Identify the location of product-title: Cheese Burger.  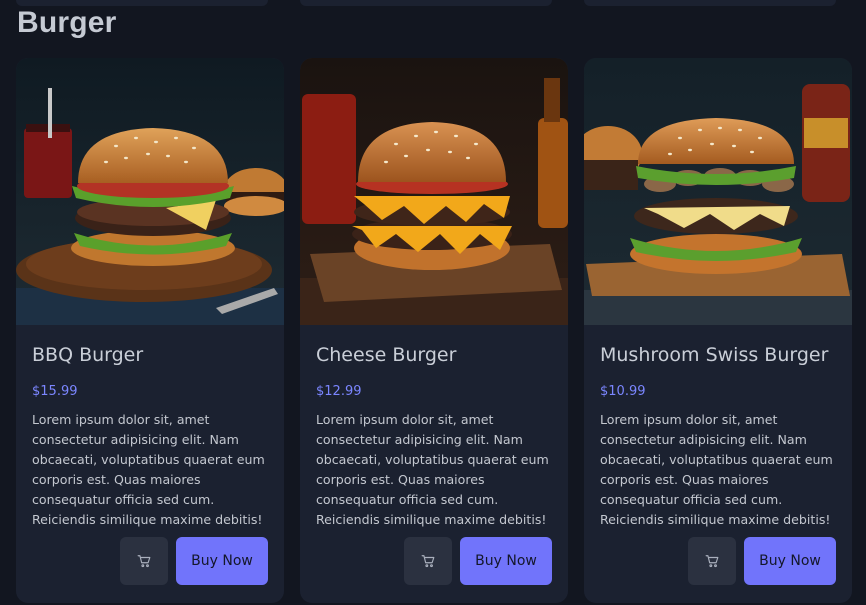
(386, 355).